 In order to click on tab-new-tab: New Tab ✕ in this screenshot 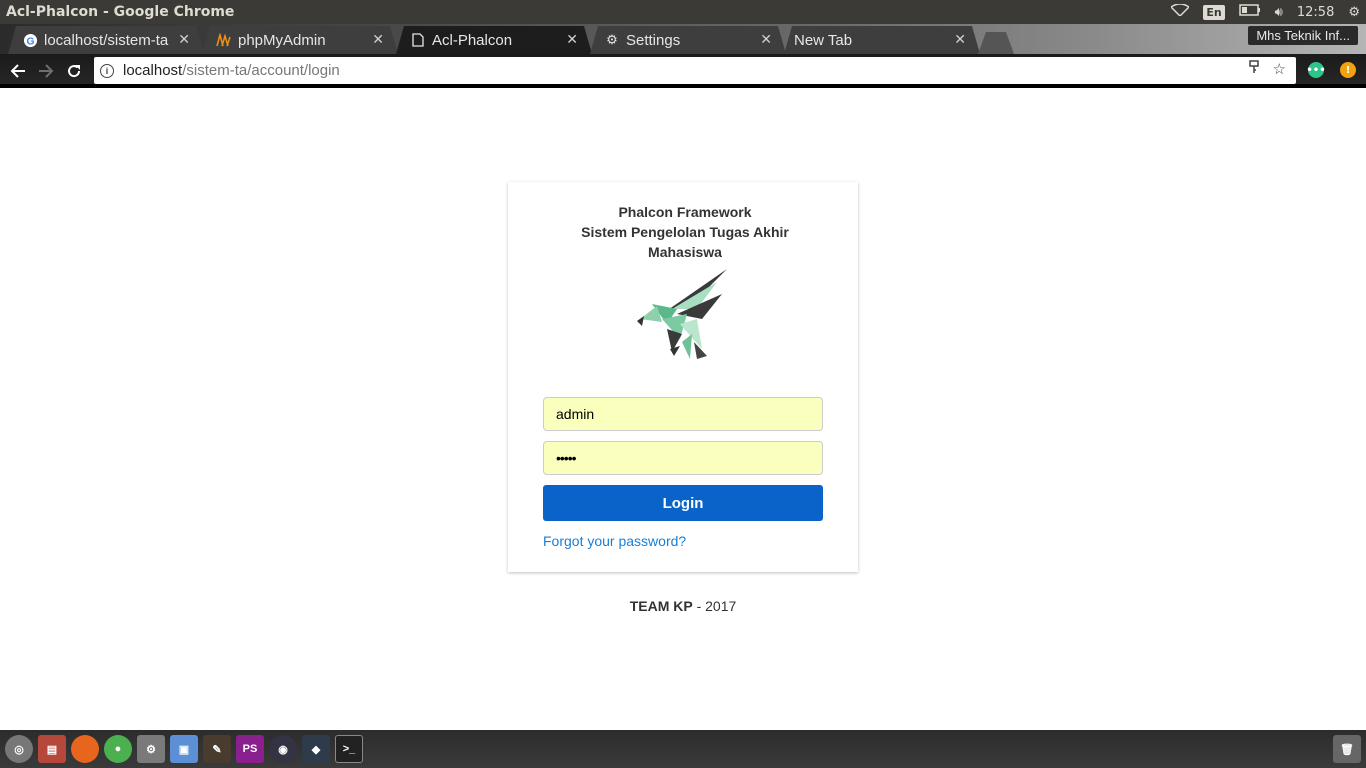, I will do `click(882, 40)`.